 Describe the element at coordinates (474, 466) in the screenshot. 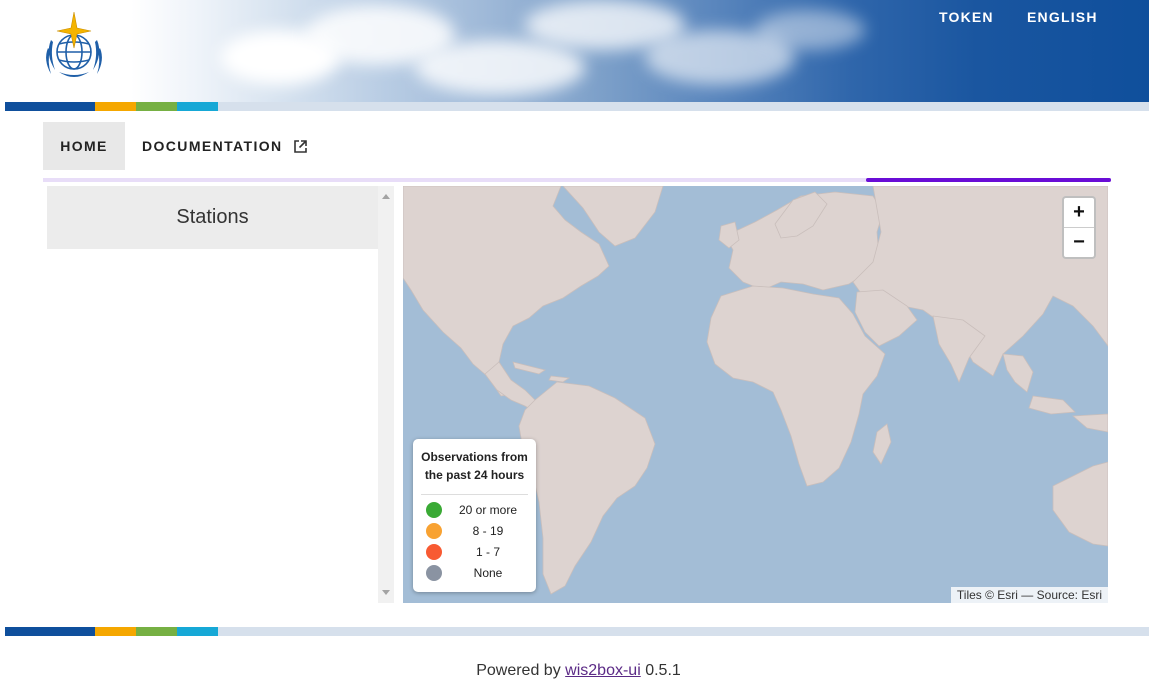

I see `legend-title: Observations from the past 24 hours` at that location.